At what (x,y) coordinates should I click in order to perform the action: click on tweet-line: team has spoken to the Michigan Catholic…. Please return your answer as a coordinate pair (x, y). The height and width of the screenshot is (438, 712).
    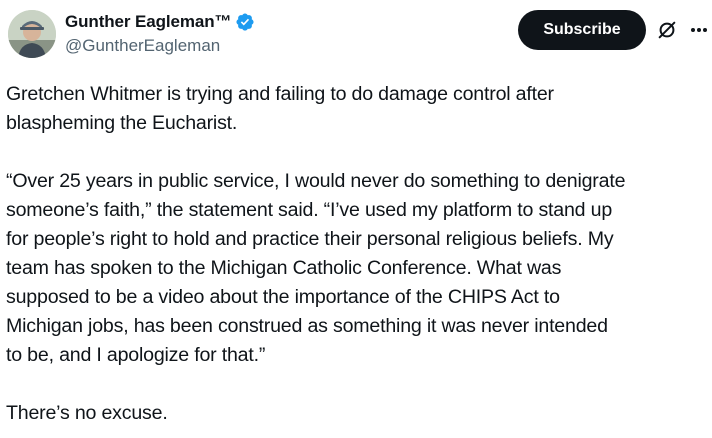
    Looking at the image, I should click on (284, 268).